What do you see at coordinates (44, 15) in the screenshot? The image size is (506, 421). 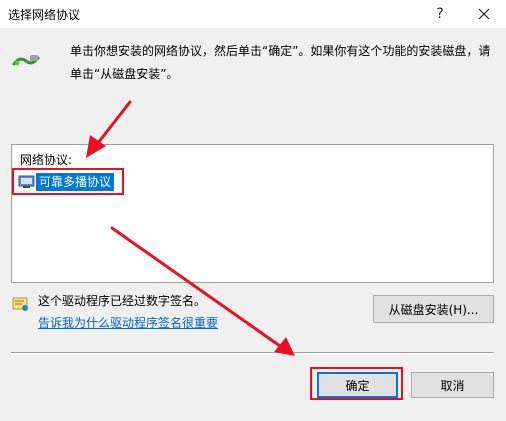 I see `window-title: 选择网络协议` at bounding box center [44, 15].